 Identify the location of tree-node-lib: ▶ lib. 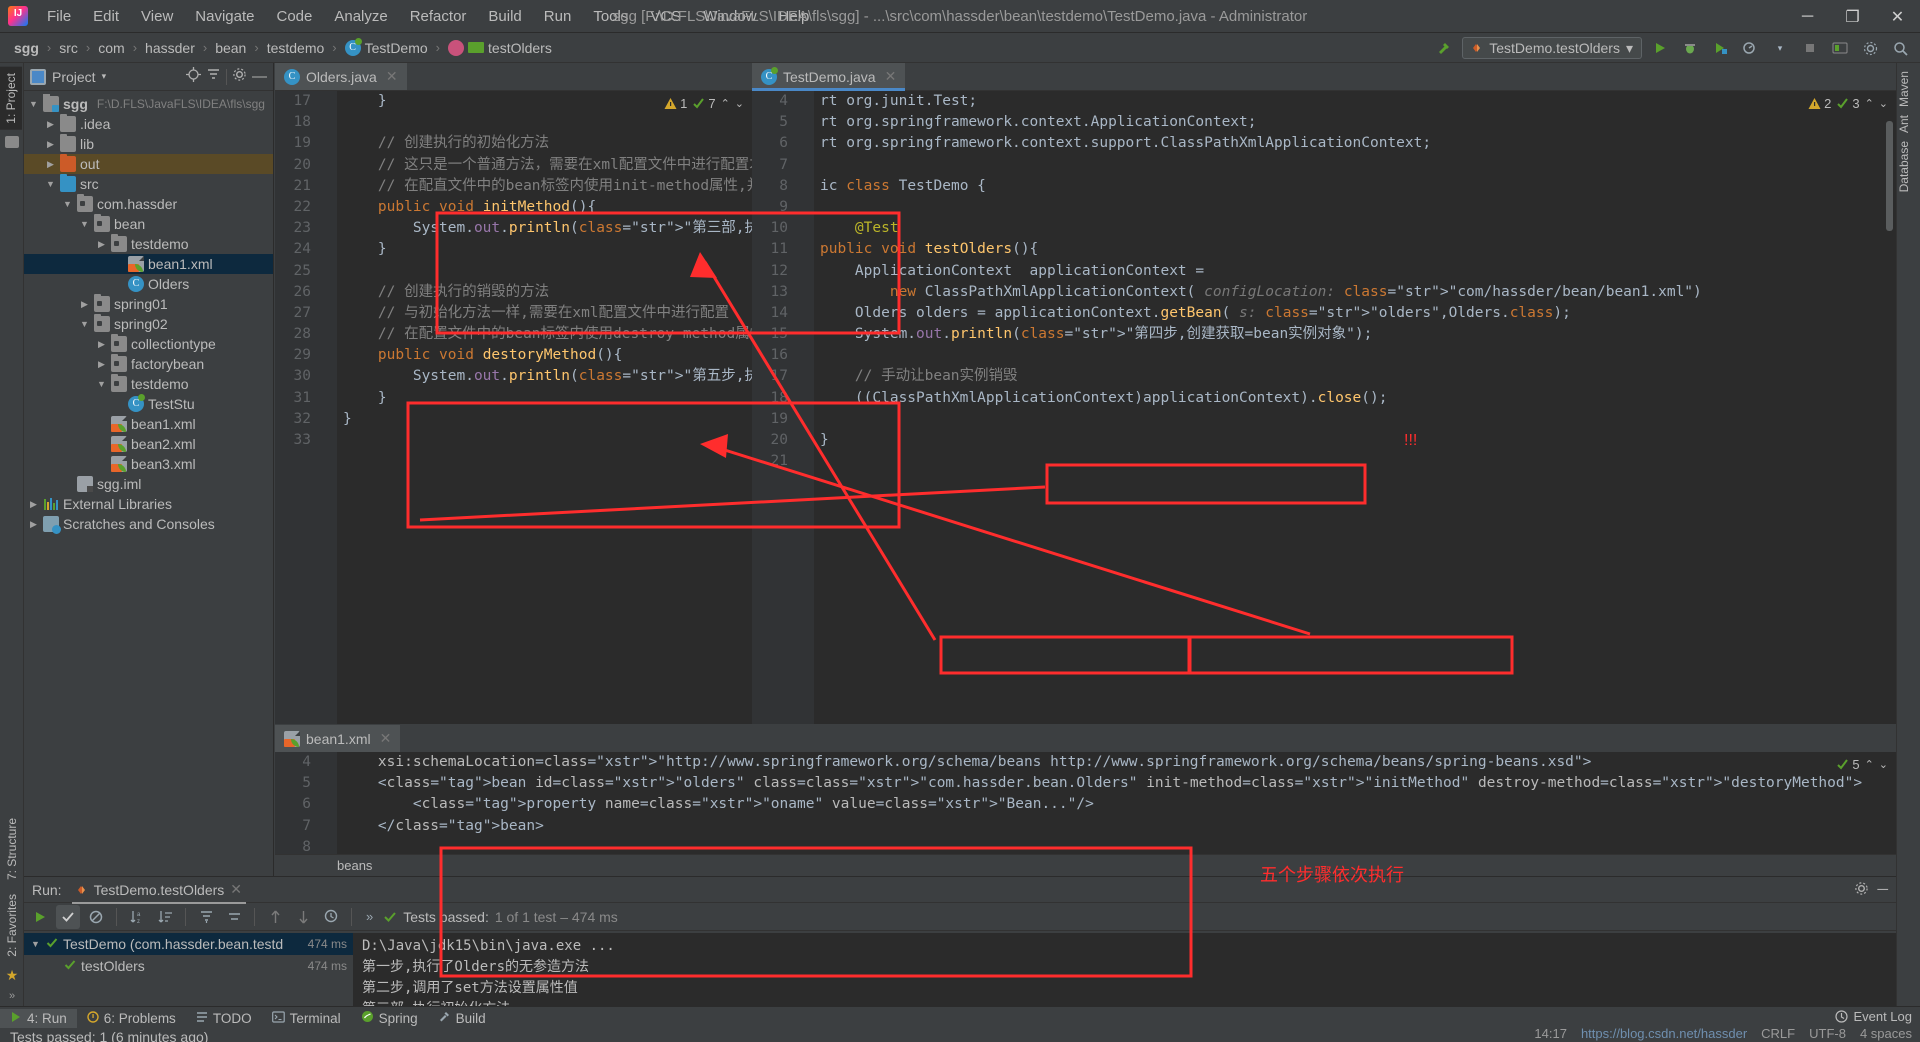
(148, 144).